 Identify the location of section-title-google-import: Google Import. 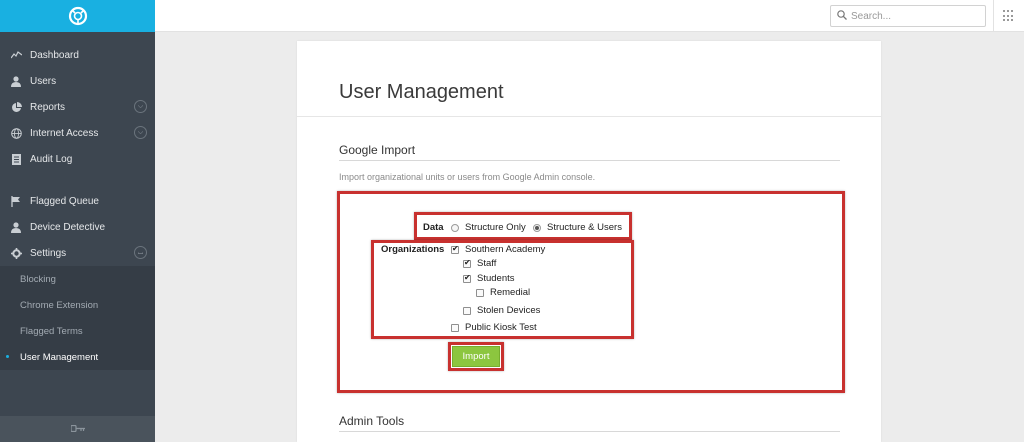
(377, 150).